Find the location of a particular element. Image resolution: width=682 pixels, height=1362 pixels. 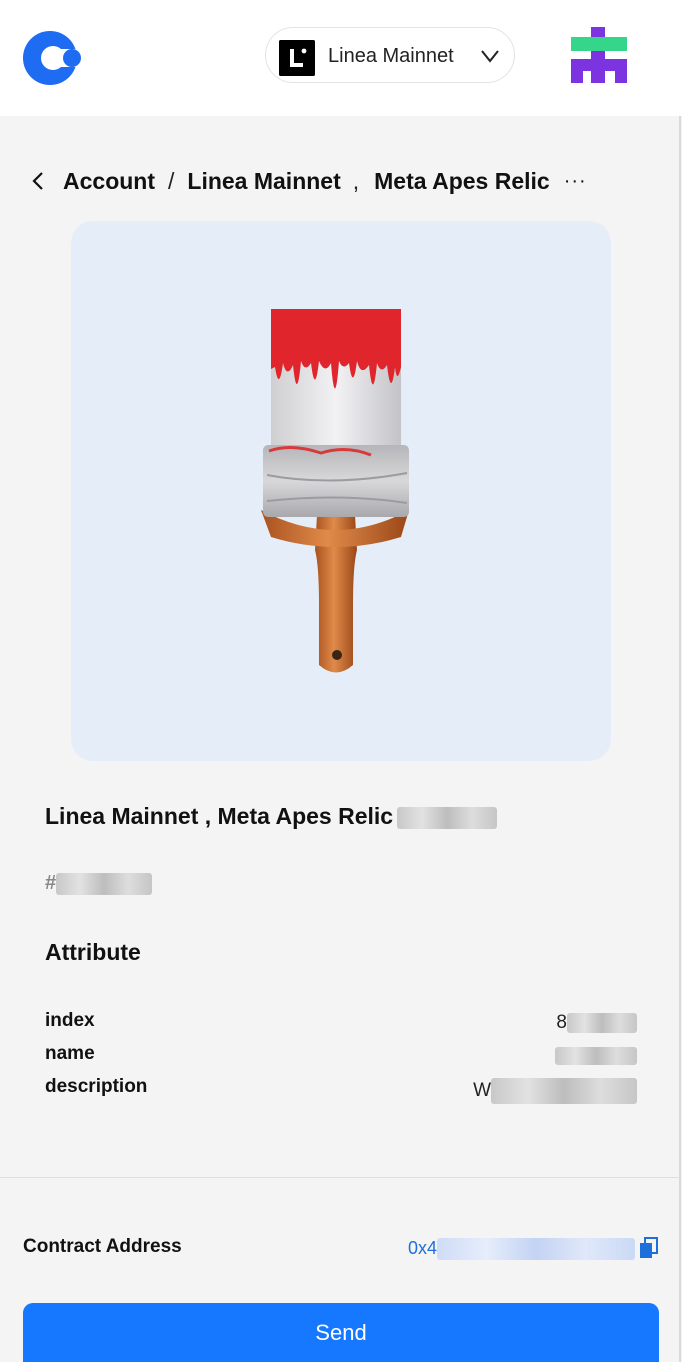

network-label: Linea Mainnet is located at coordinates (391, 56).